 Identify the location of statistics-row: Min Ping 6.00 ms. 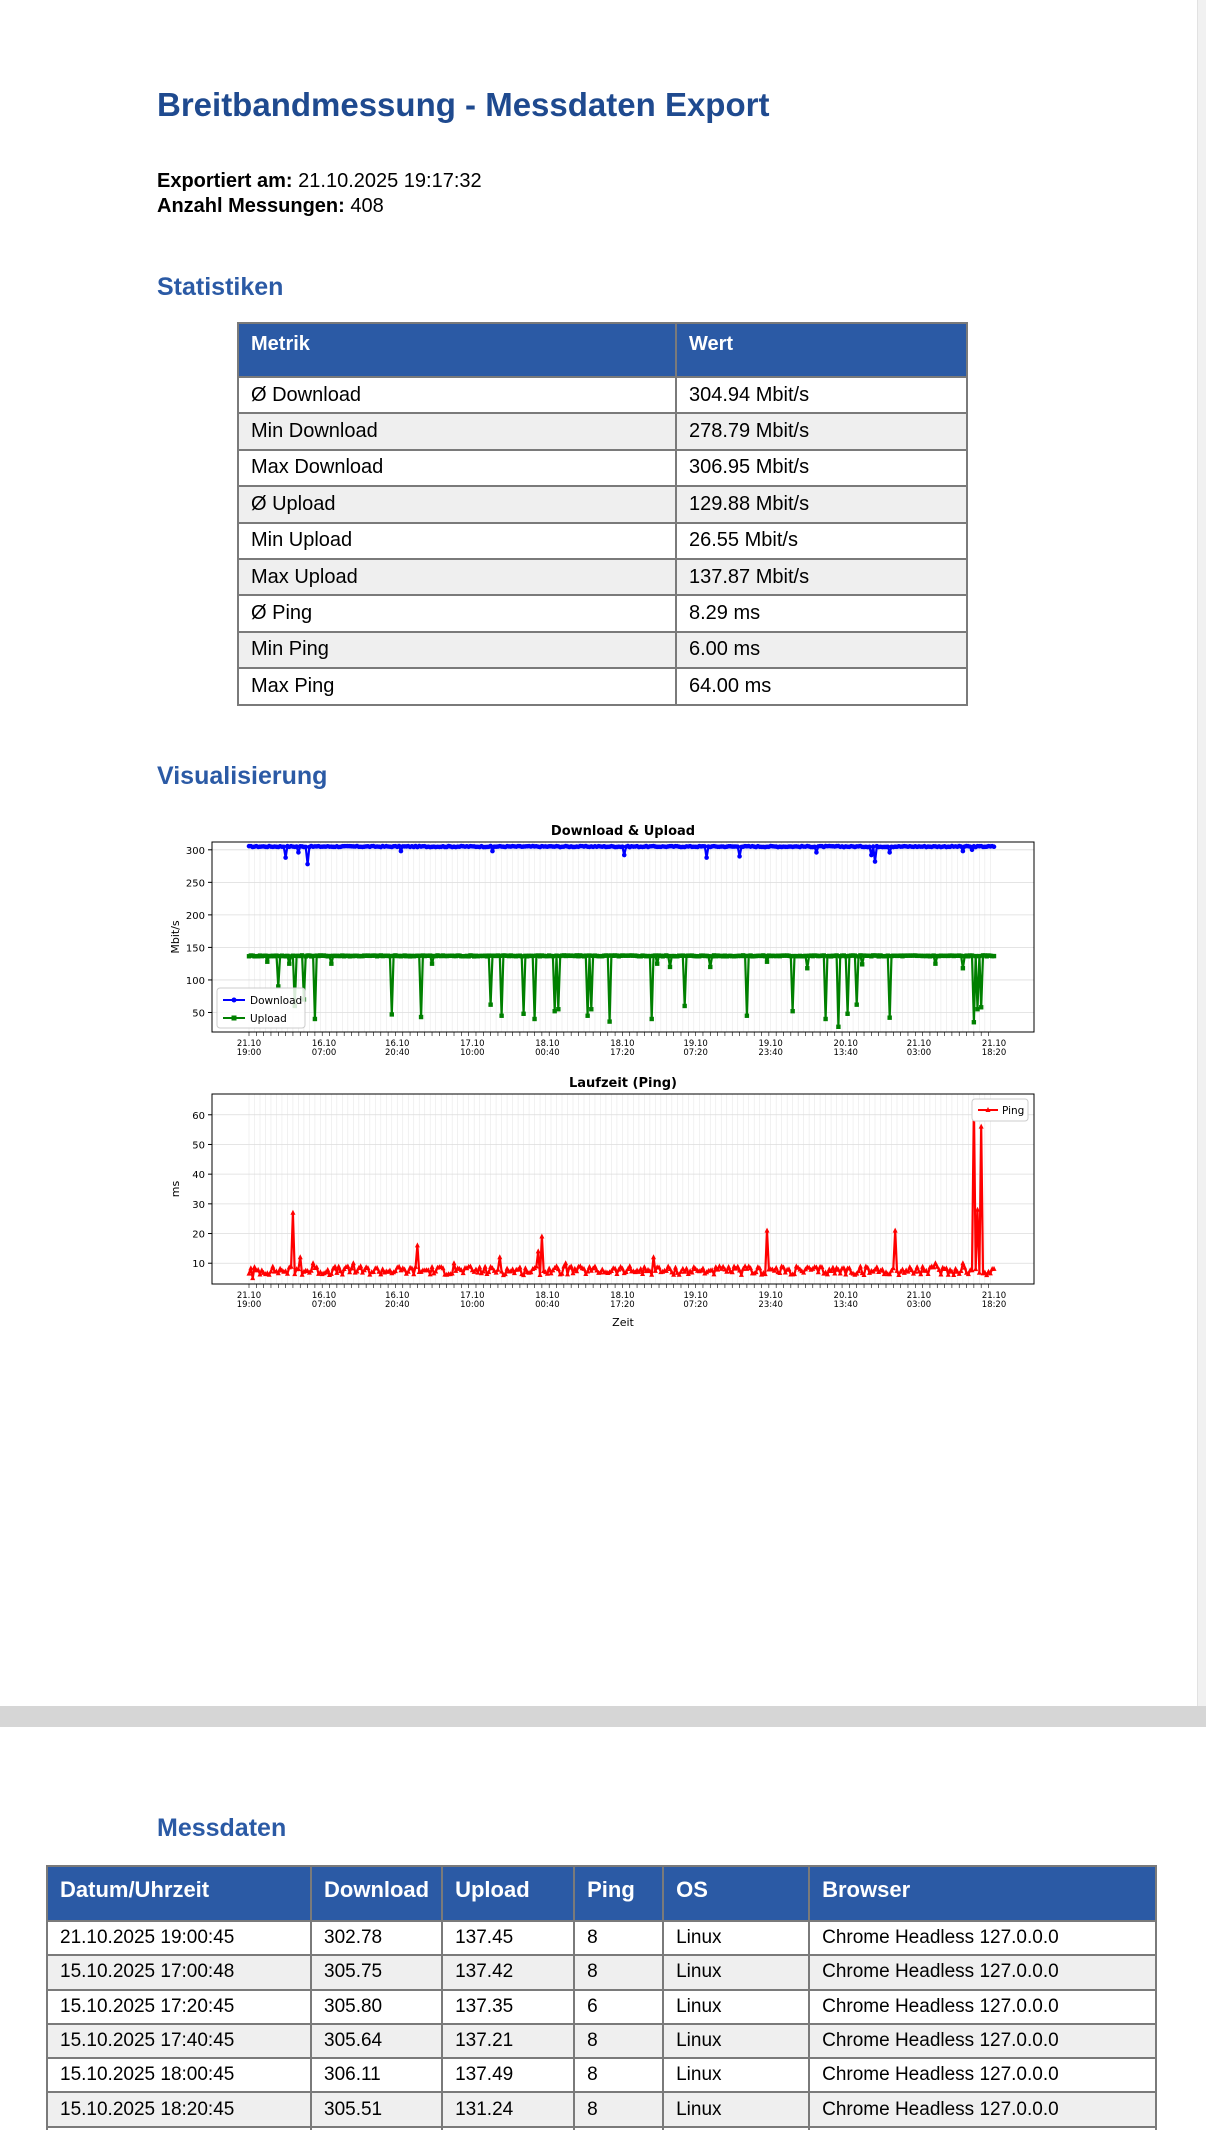
(602, 650).